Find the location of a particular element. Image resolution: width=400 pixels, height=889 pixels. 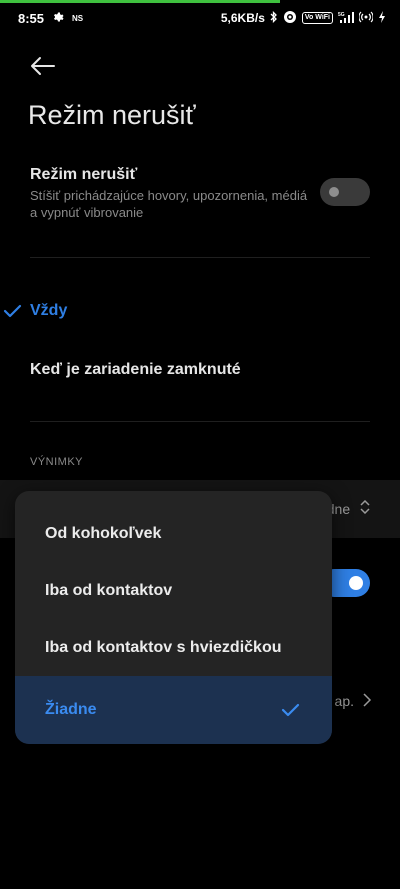

network-type-label: 5G is located at coordinates (341, 15).